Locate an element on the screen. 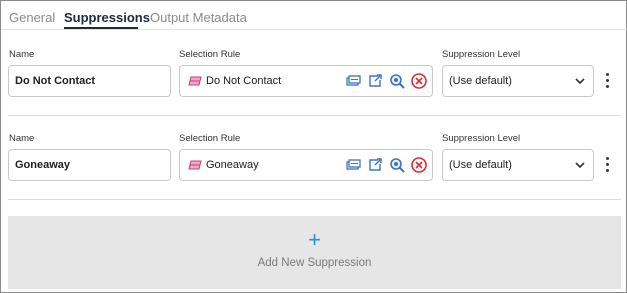 This screenshot has width=627, height=293. tab-output-metadata: Output Metadata is located at coordinates (198, 17).